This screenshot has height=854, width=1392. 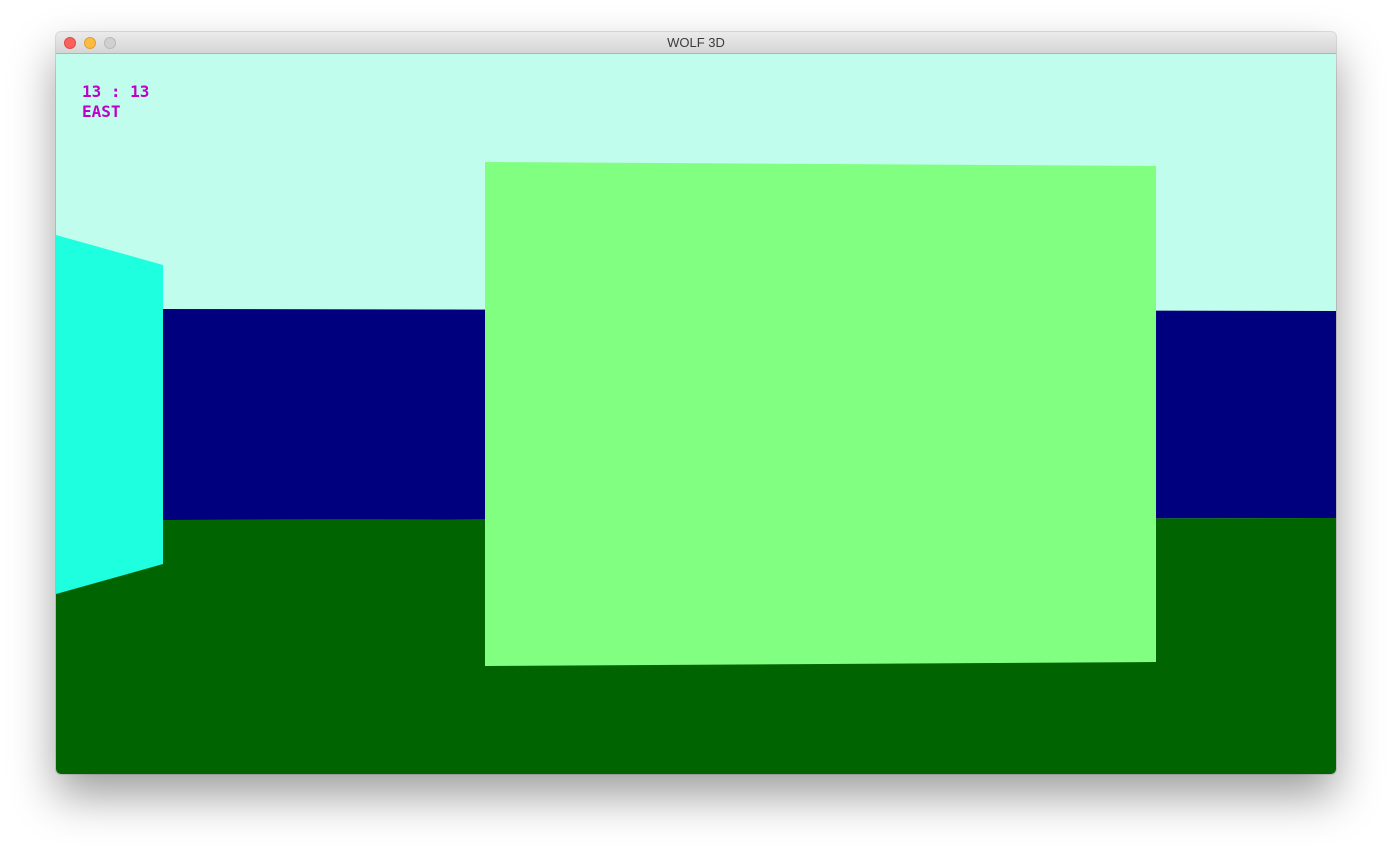 I want to click on window-title: WOLF 3D, so click(x=696, y=42).